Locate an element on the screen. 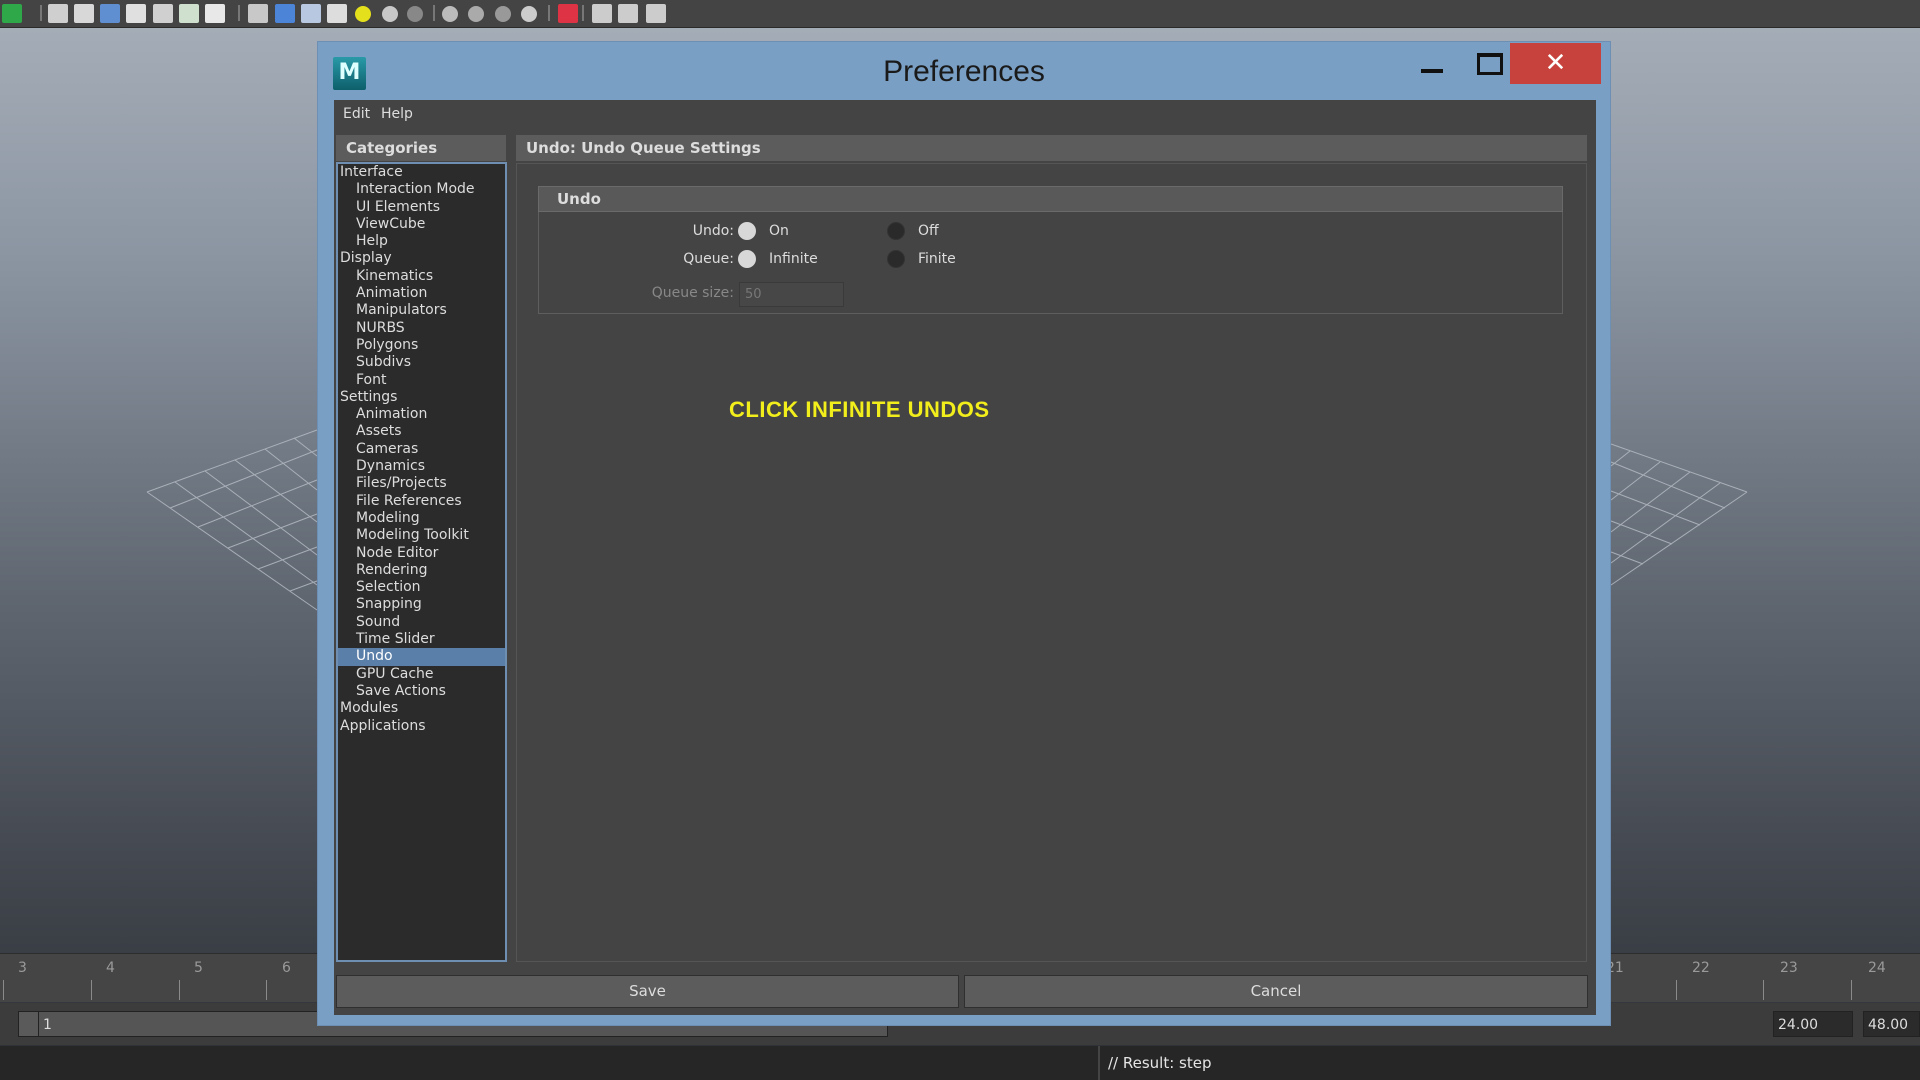 The width and height of the screenshot is (1920, 1080). categories-header: Categories is located at coordinates (421, 148).